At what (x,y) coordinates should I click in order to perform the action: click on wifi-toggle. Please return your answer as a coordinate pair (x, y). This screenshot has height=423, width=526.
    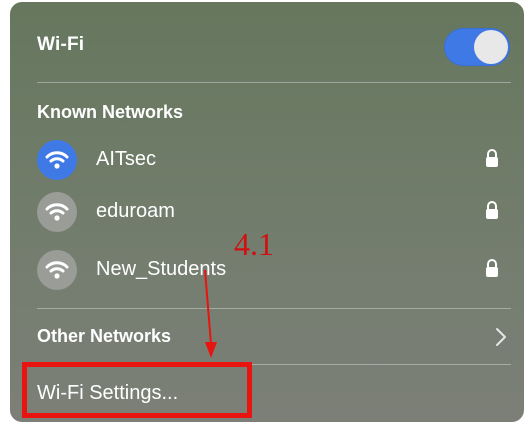
    Looking at the image, I should click on (477, 47).